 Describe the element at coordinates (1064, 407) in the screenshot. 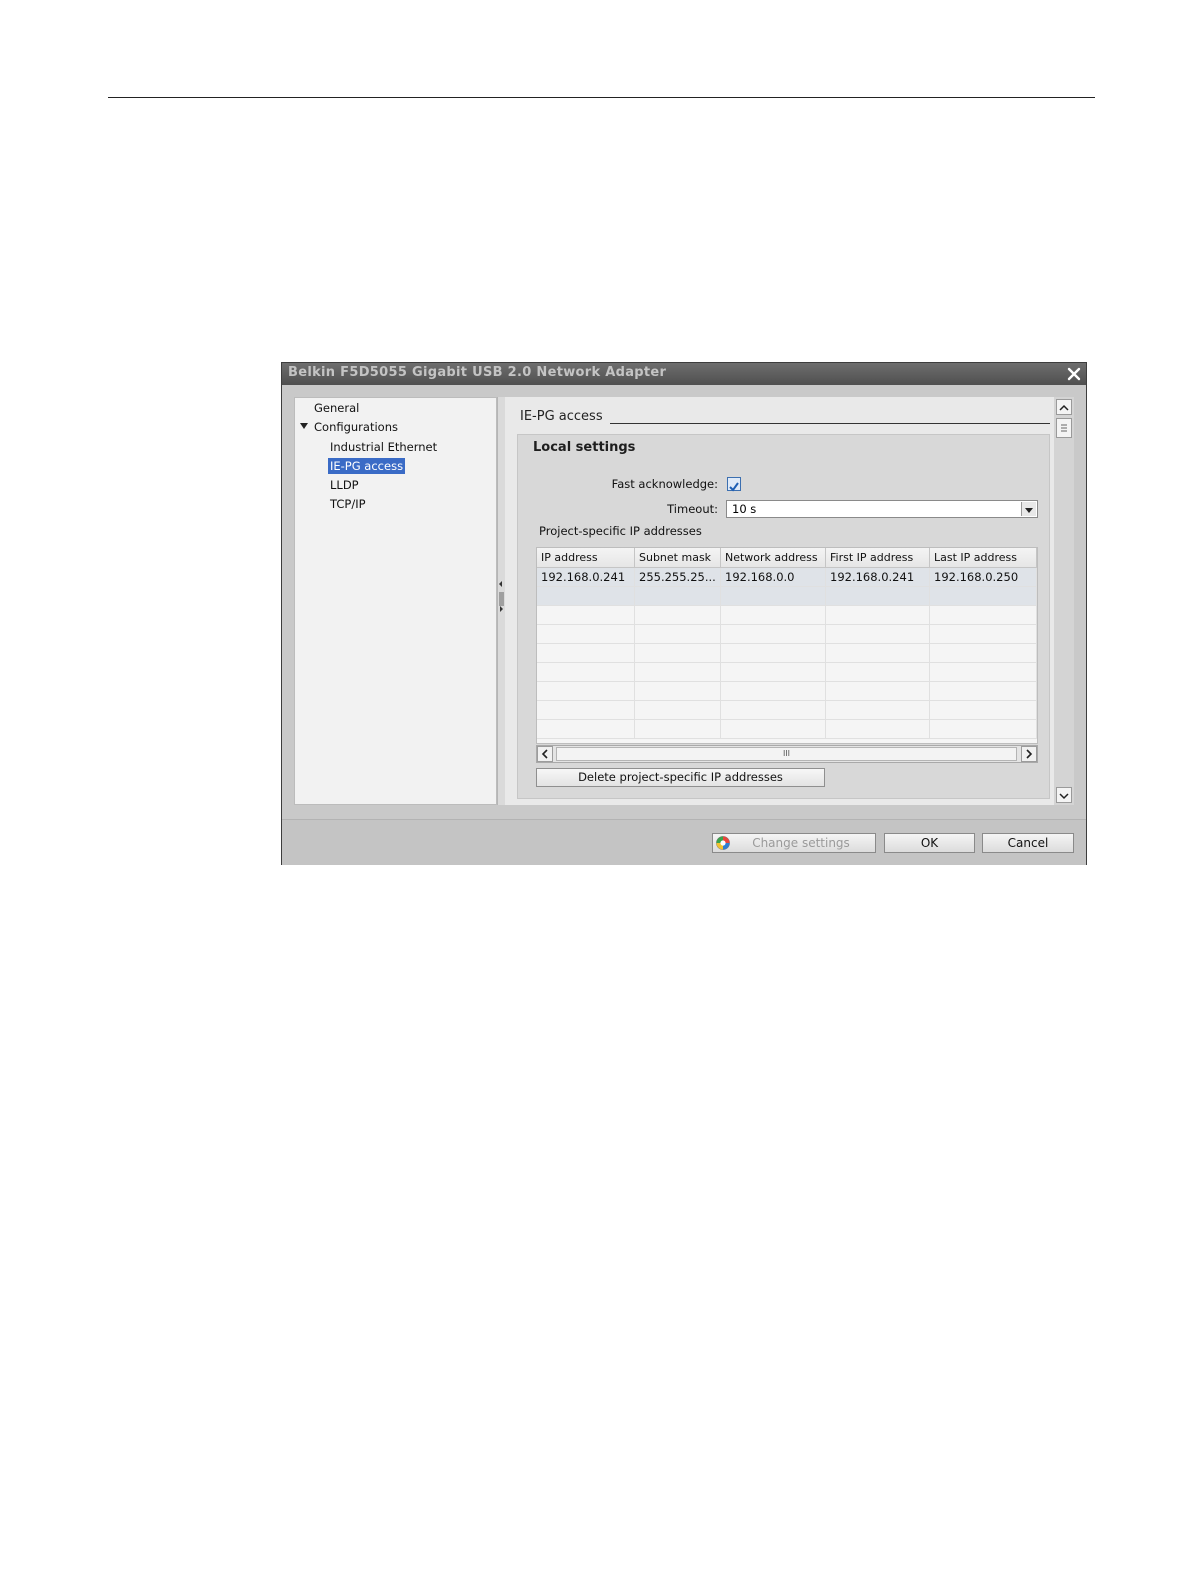

I see `scroll-up-icon` at that location.